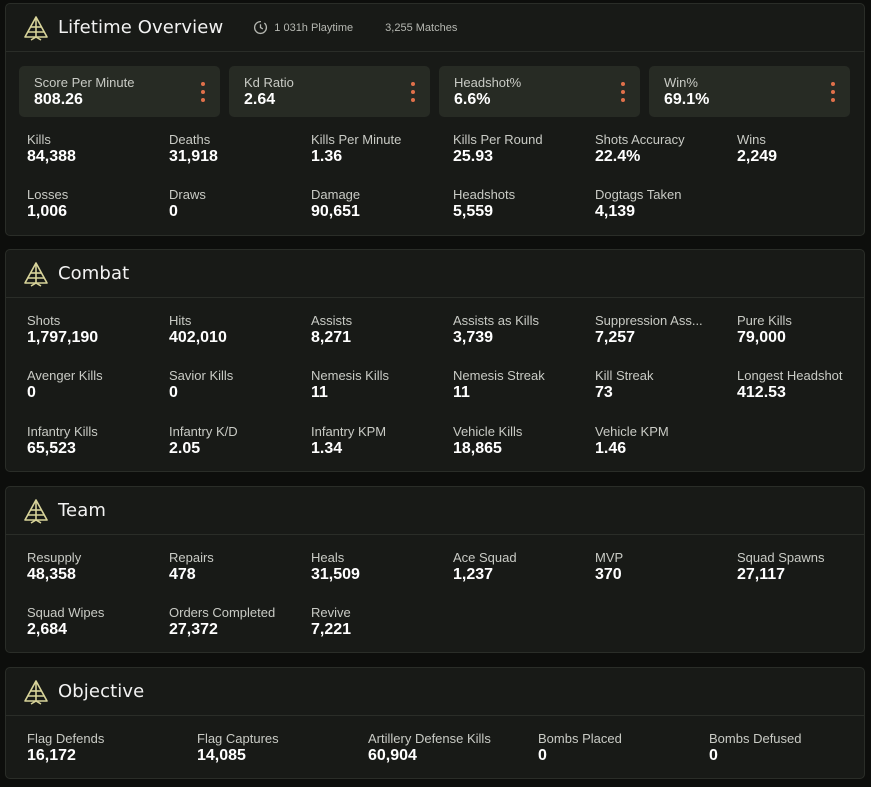 Image resolution: width=871 pixels, height=787 pixels. What do you see at coordinates (332, 320) in the screenshot?
I see `stat-label: Assists` at bounding box center [332, 320].